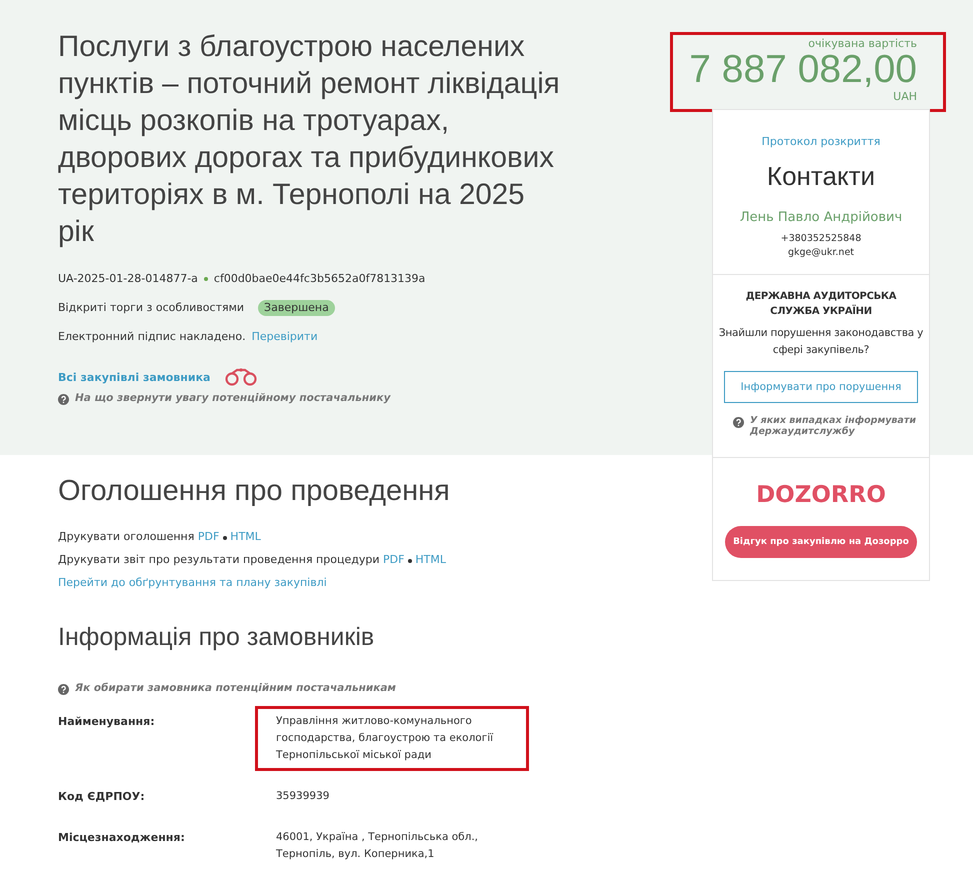  Describe the element at coordinates (821, 217) in the screenshot. I see `contact-person: Лень Павло Андрійович` at that location.